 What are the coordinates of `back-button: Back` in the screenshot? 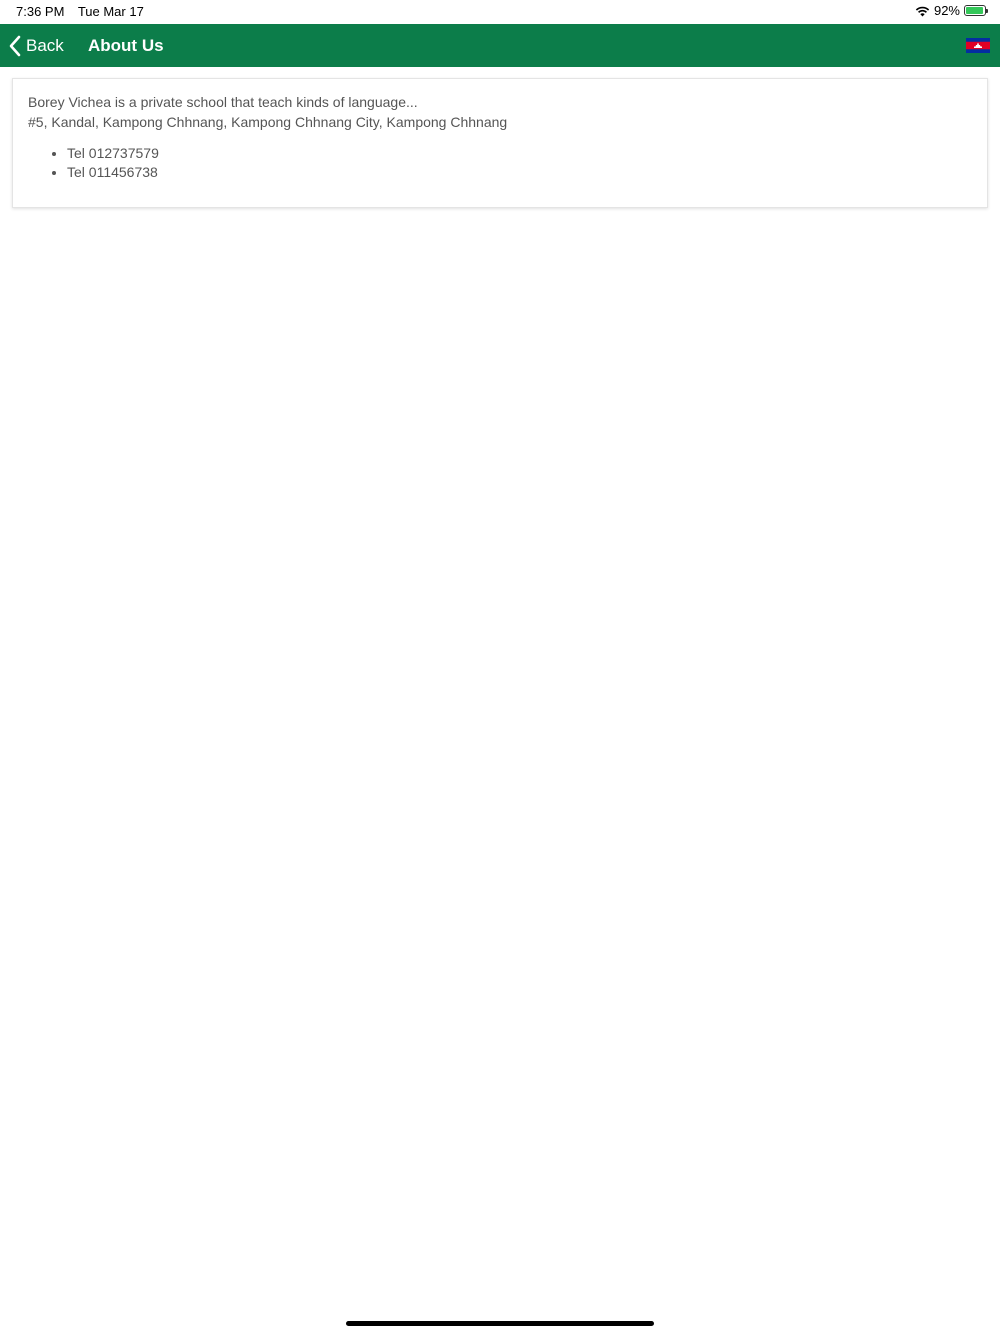 It's located at (36, 45).